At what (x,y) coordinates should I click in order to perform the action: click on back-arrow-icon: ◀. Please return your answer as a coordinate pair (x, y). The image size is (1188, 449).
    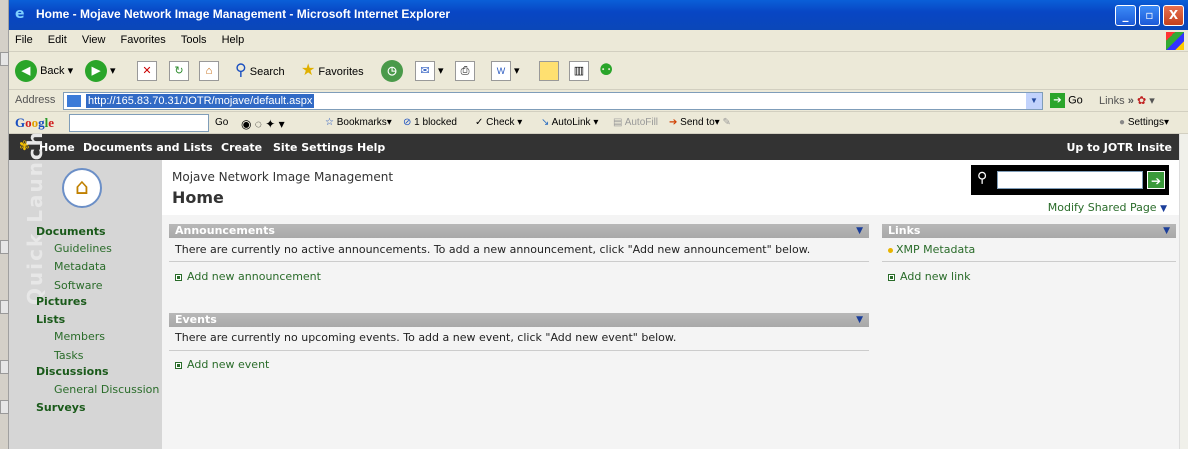
    Looking at the image, I should click on (26, 71).